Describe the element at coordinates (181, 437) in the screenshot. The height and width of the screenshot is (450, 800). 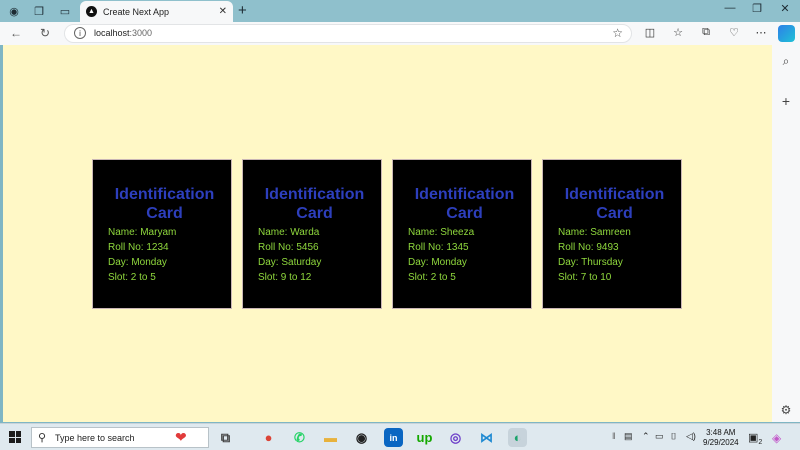
I see `search-highlight-icon: ❤` at that location.